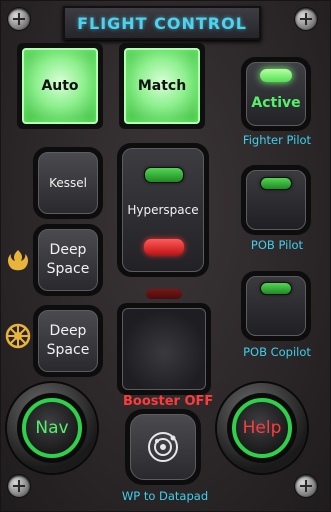 This screenshot has height=512, width=331. I want to click on screw-top-right-icon, so click(306, 19).